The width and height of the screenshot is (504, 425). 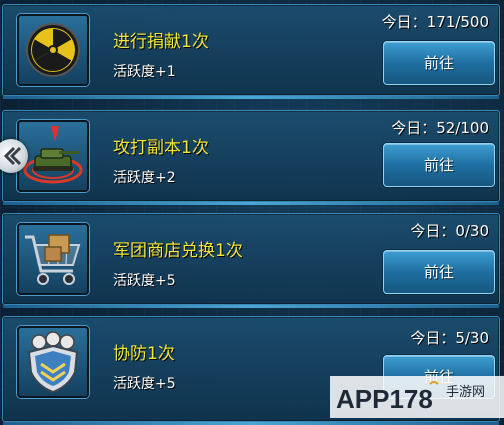 What do you see at coordinates (144, 178) in the screenshot?
I see `task-reward: 活跃度+2` at bounding box center [144, 178].